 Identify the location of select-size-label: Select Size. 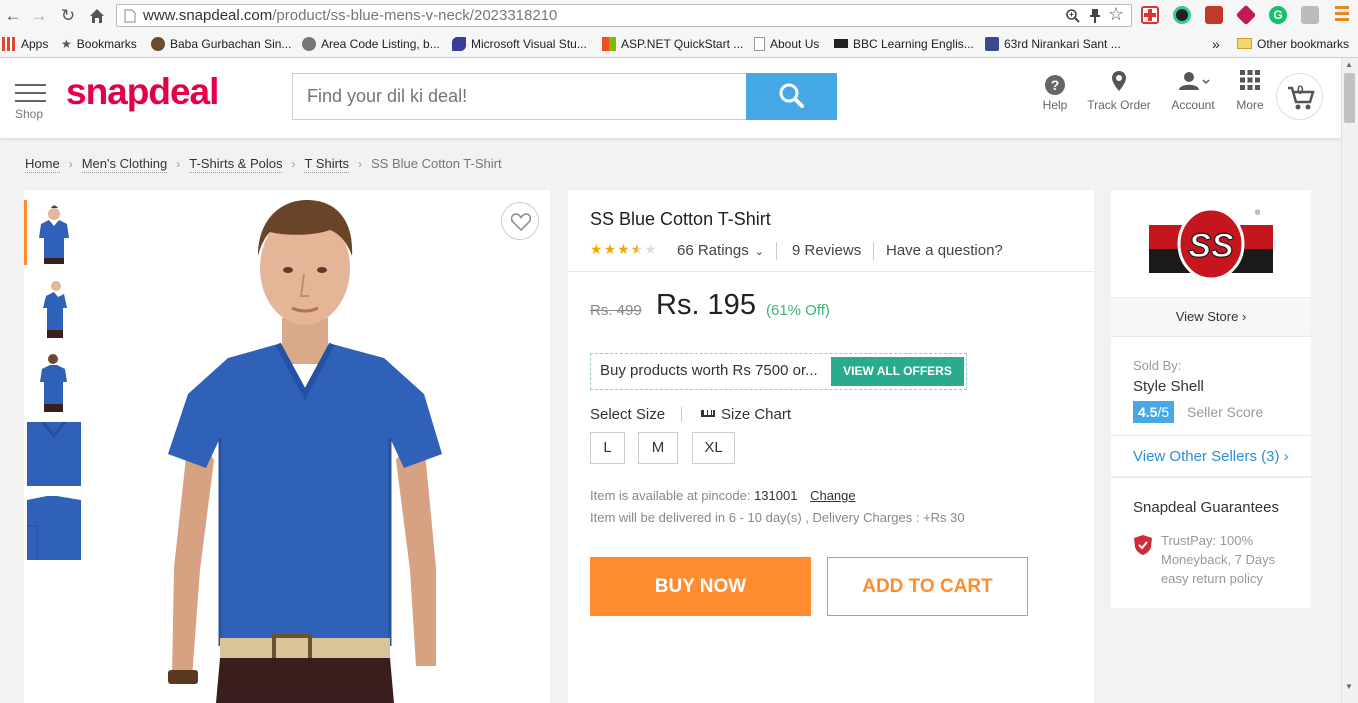
(628, 414).